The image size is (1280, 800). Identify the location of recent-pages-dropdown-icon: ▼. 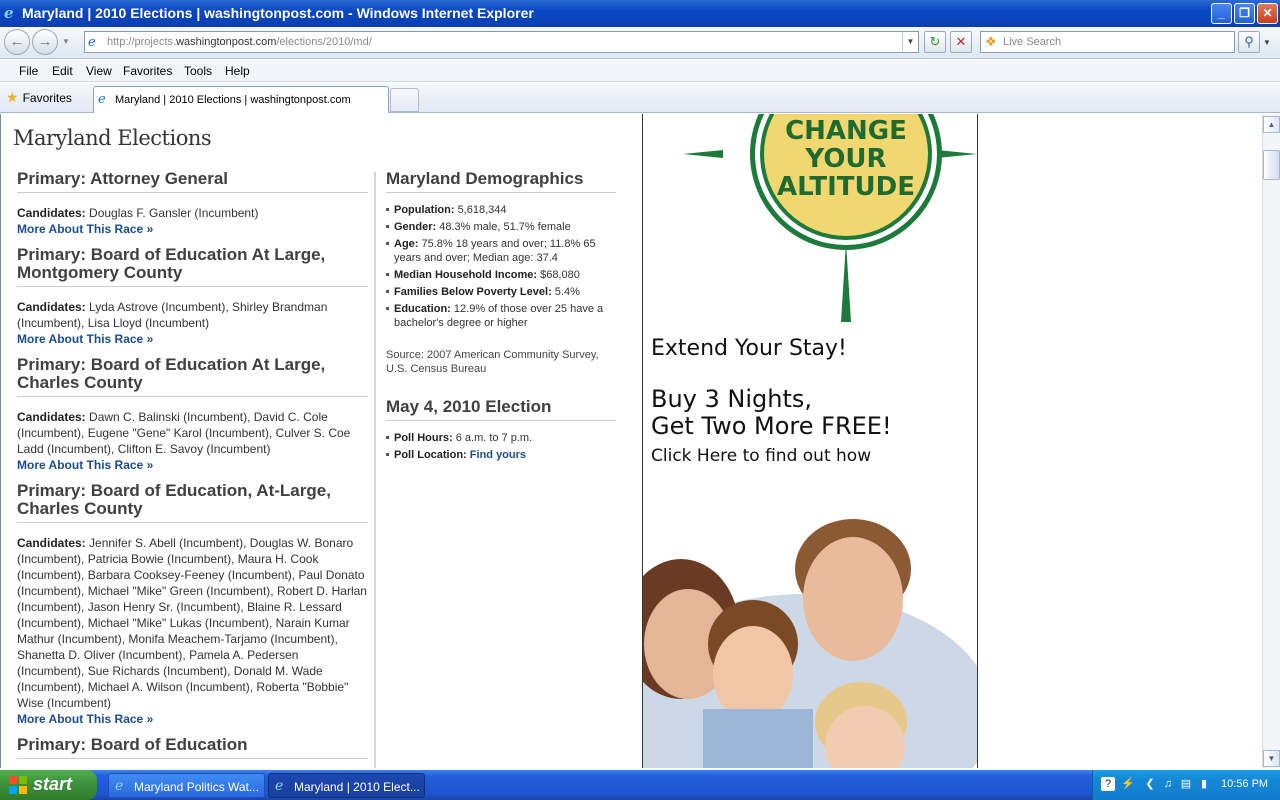
(66, 41).